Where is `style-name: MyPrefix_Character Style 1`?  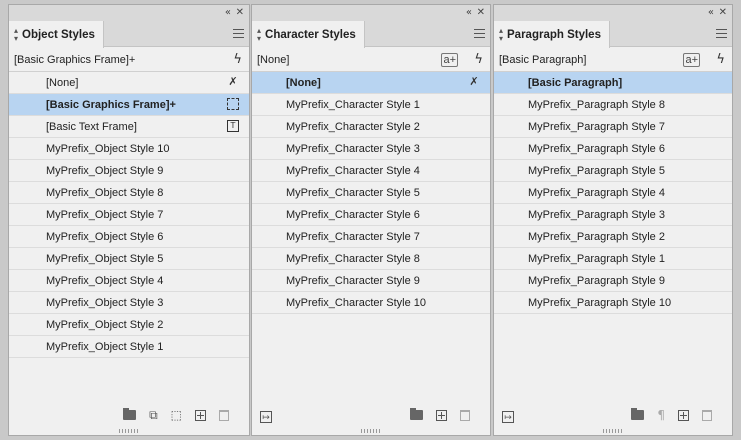 style-name: MyPrefix_Character Style 1 is located at coordinates (353, 104).